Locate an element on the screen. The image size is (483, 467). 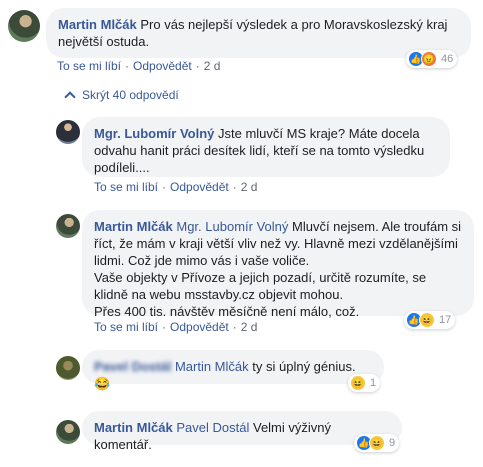
comment-mention: Mgr. Lubomír Volný is located at coordinates (232, 226).